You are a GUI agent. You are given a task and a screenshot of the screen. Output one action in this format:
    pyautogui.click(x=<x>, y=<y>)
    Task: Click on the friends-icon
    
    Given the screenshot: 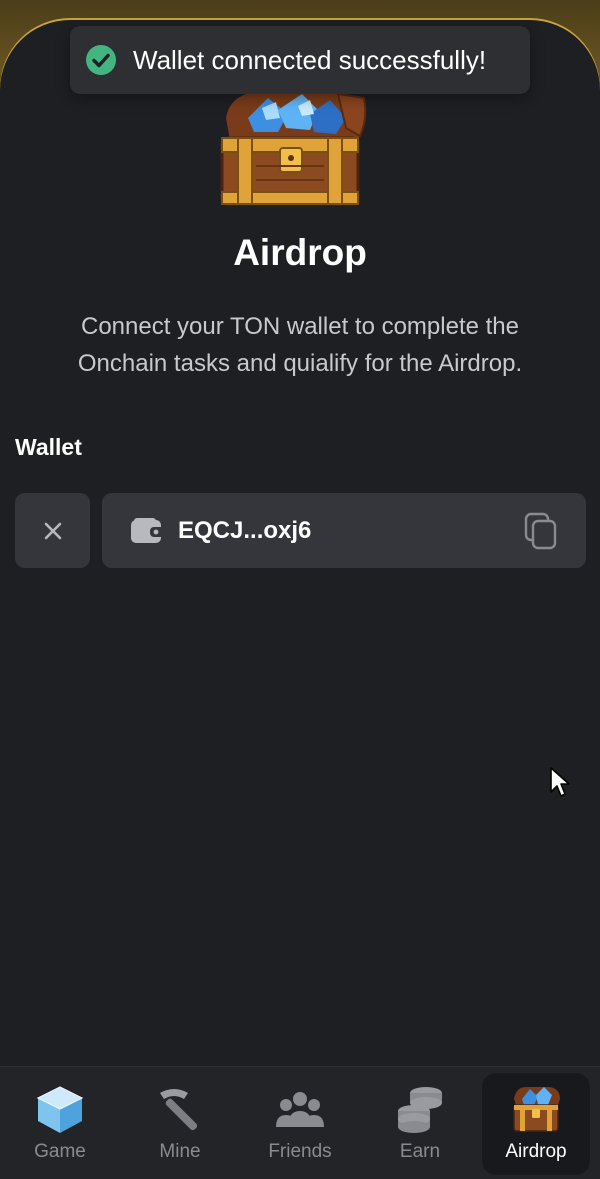 What is the action you would take?
    pyautogui.click(x=300, y=1109)
    